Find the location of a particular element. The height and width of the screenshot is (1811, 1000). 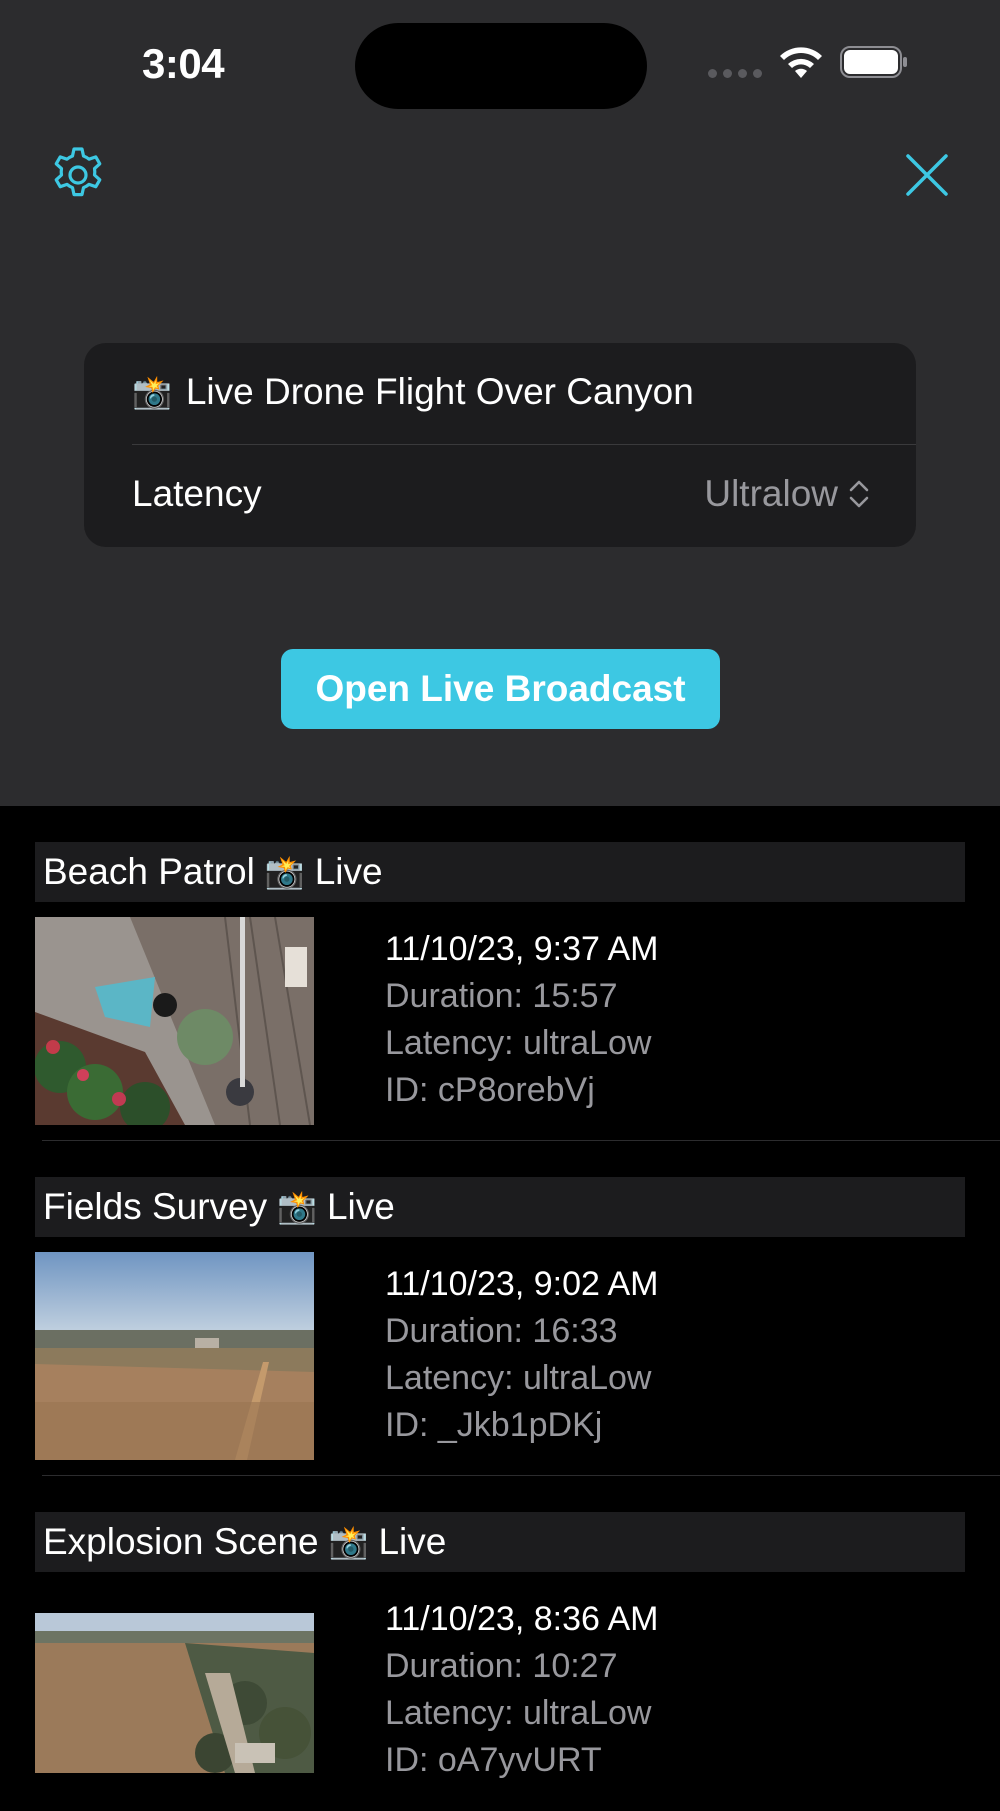

broadcast-duration: Duration: 15:57 is located at coordinates (501, 996).